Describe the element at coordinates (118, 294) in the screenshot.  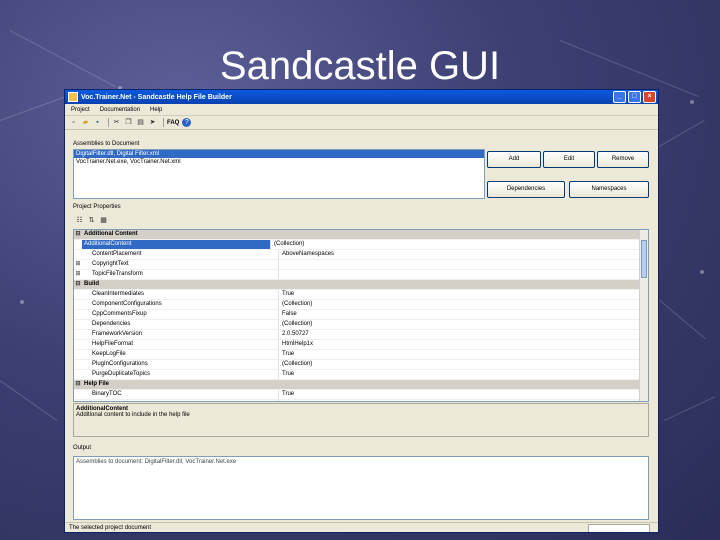
I see `property-name: CleanIntermediates` at that location.